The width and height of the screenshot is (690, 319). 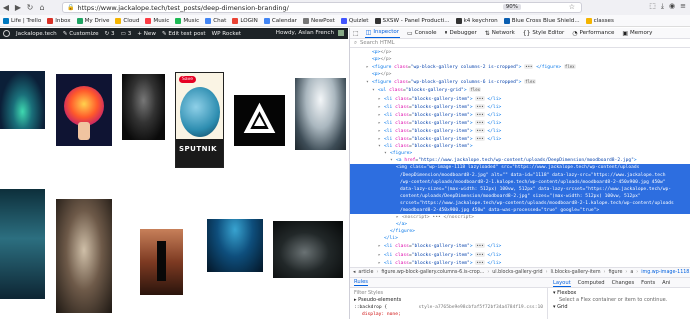 What do you see at coordinates (662, 6) in the screenshot?
I see `downloads-icon: ⤓` at bounding box center [662, 6].